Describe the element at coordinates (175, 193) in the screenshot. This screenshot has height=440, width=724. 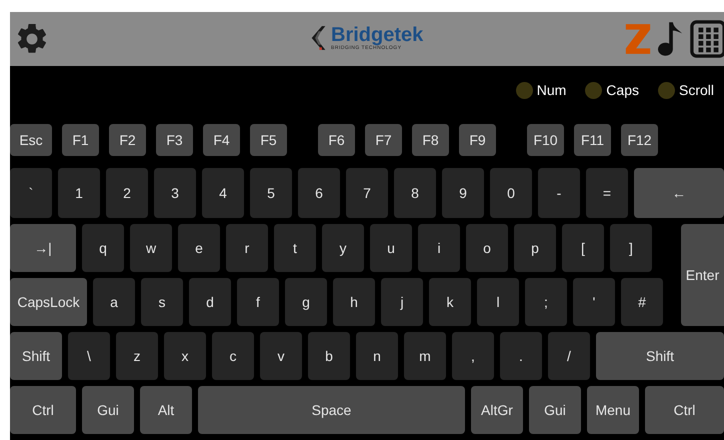
I see `key: 3` at that location.